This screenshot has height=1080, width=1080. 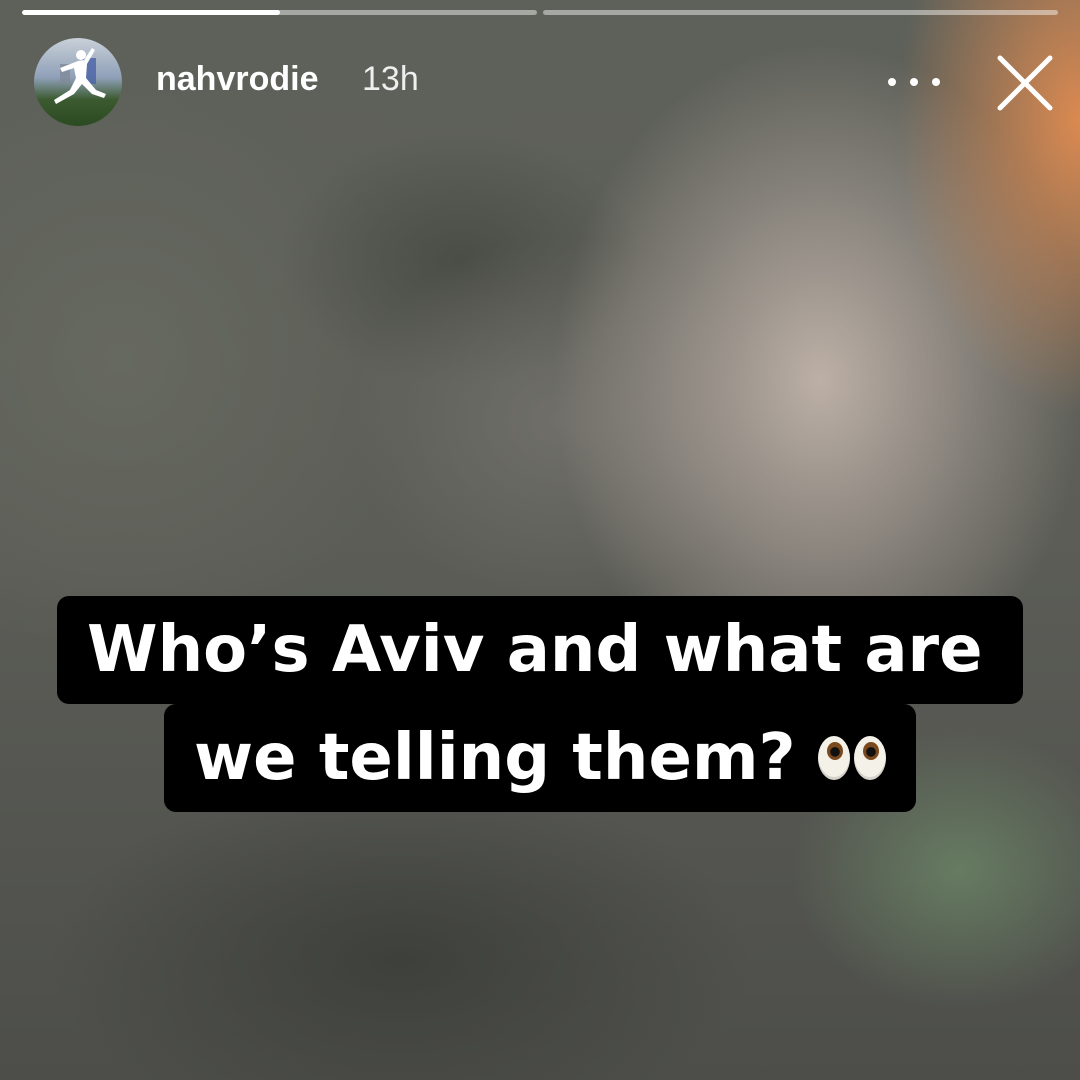 I want to click on more-horizontal-icon, so click(x=914, y=82).